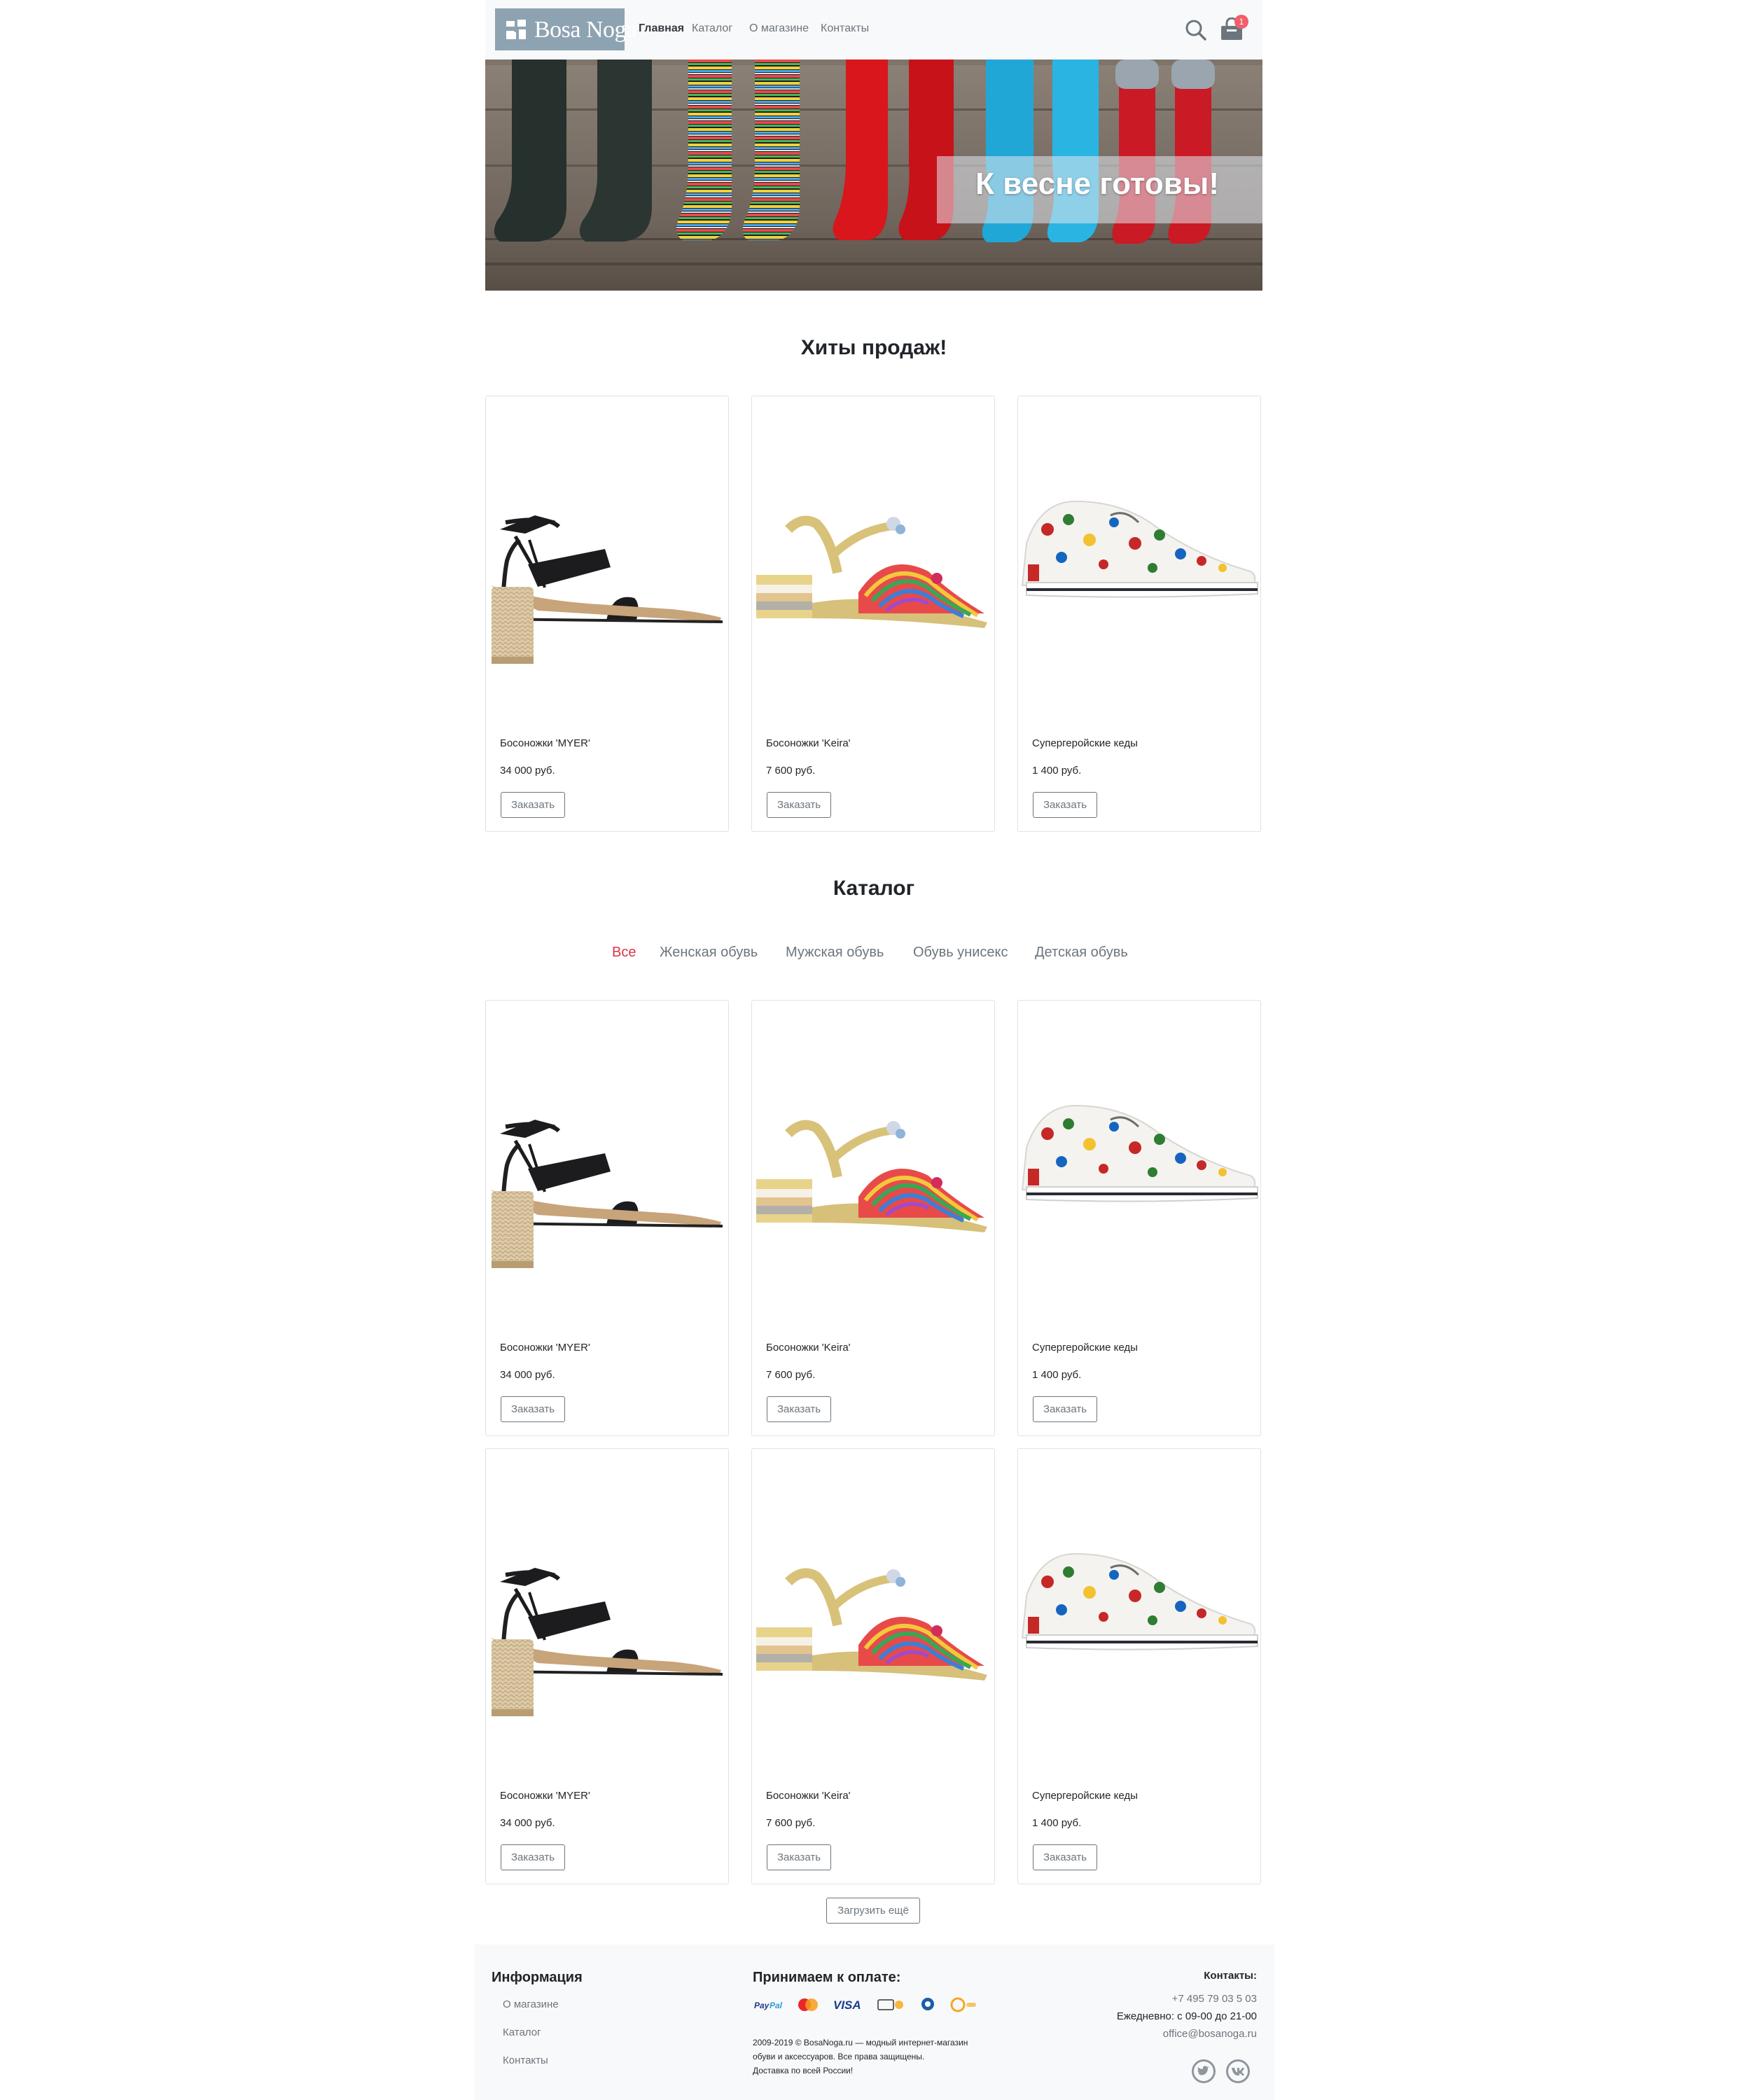 This screenshot has height=2100, width=1747. I want to click on twitter-bird-icon, so click(1203, 2070).